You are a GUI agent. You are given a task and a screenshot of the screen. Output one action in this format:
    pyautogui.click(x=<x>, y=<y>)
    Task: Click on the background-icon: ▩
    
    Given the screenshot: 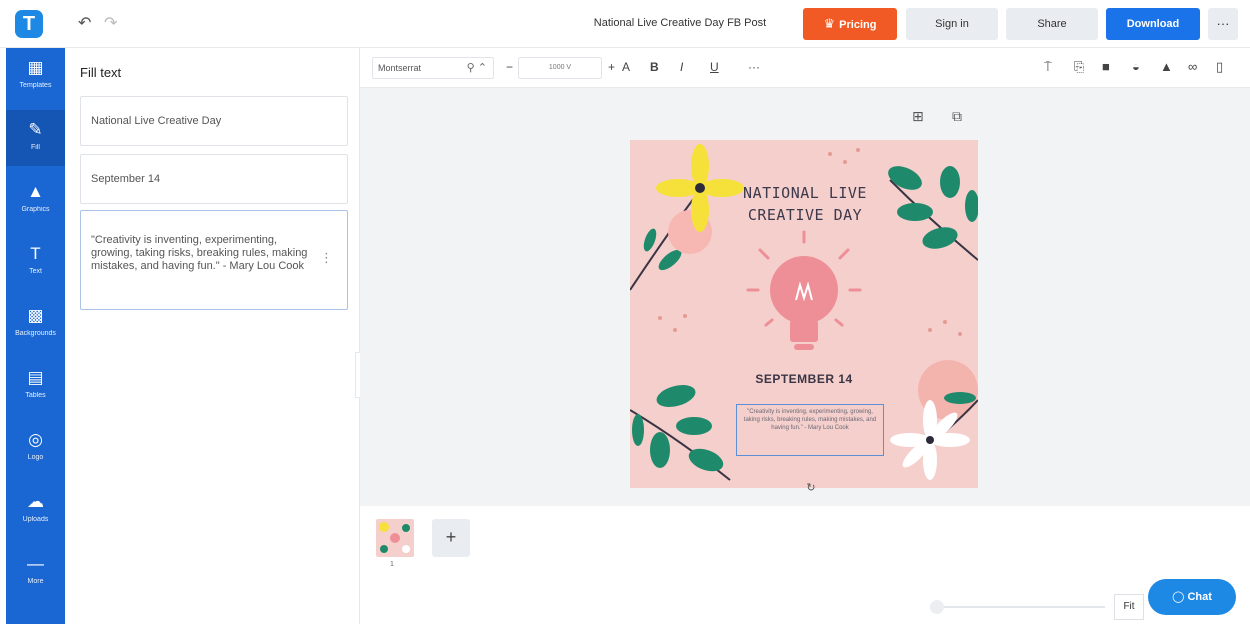 What is the action you would take?
    pyautogui.click(x=35, y=315)
    